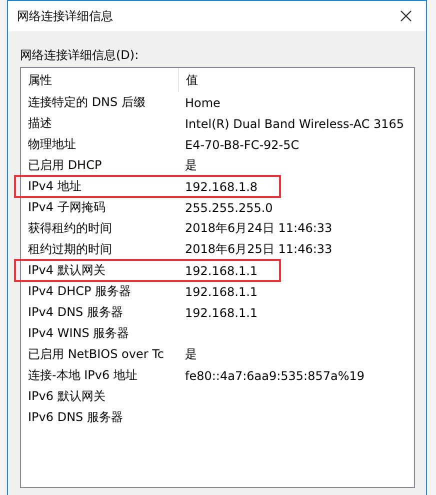 Image resolution: width=436 pixels, height=495 pixels. I want to click on property-cell-text: 已启用 NetBIOS over Tc, so click(96, 354).